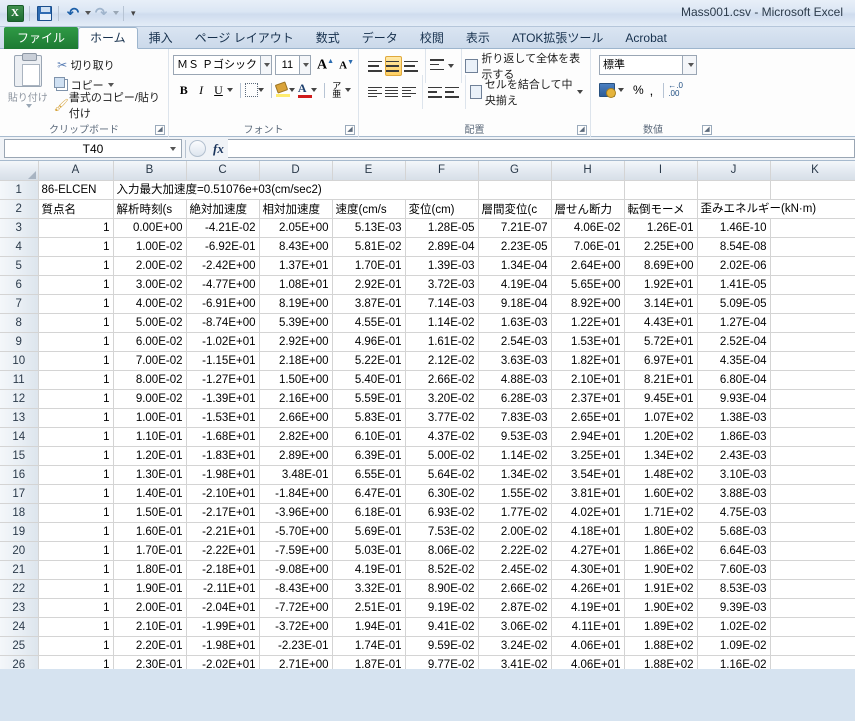  I want to click on cell-h17: 3.81E+01, so click(588, 494).